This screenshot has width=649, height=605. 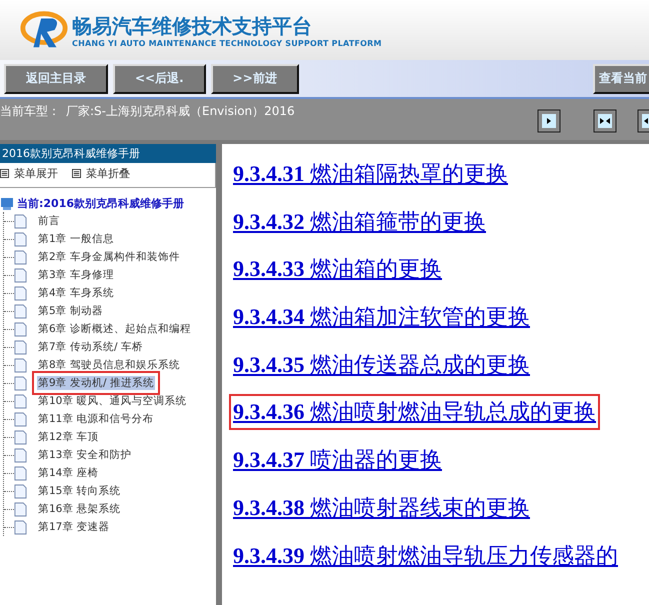 What do you see at coordinates (79, 509) in the screenshot?
I see `tree-item: 第16章 悬架系统` at bounding box center [79, 509].